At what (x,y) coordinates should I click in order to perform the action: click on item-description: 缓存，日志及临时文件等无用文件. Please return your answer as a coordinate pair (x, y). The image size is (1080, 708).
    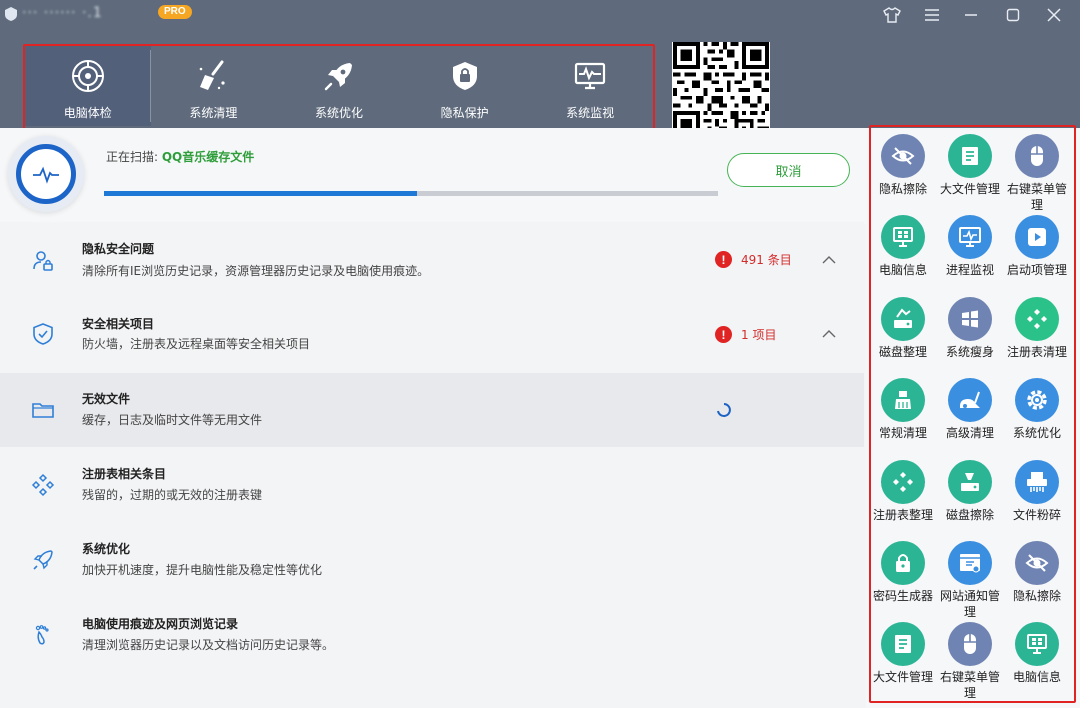
    Looking at the image, I should click on (172, 420).